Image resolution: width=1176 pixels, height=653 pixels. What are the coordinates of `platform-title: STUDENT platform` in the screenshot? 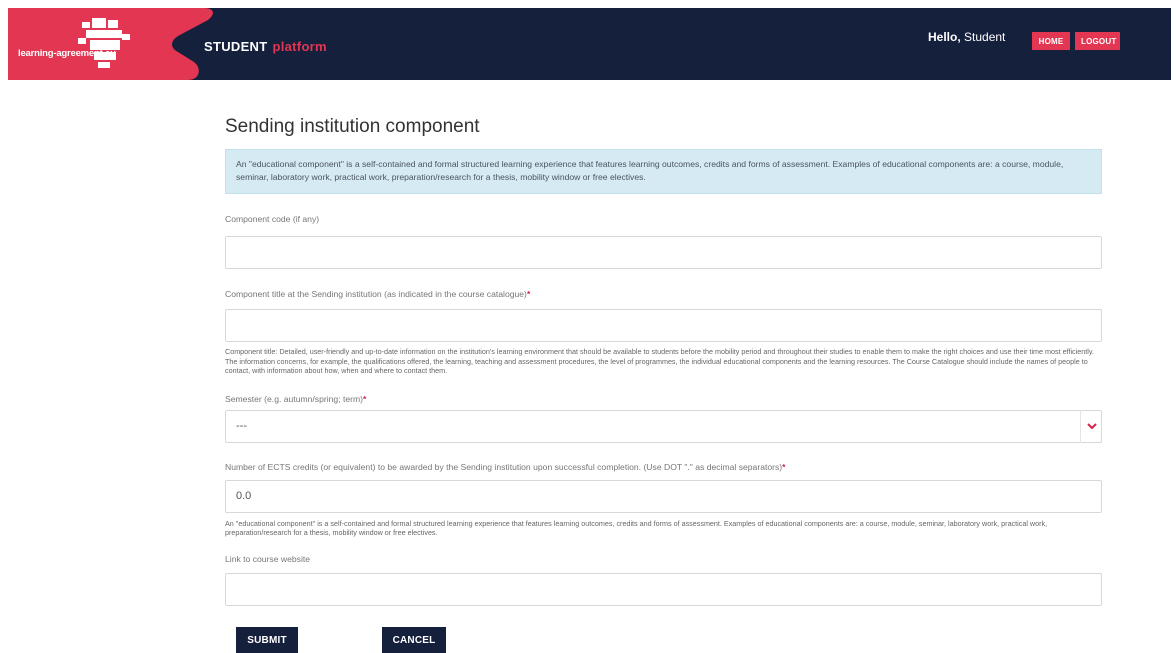 It's located at (265, 46).